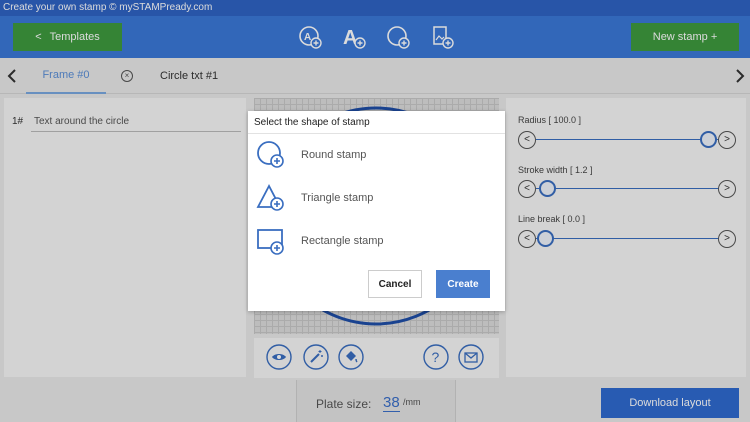 This screenshot has width=750, height=422. I want to click on round-stamp-option: Round stamp, so click(376, 155).